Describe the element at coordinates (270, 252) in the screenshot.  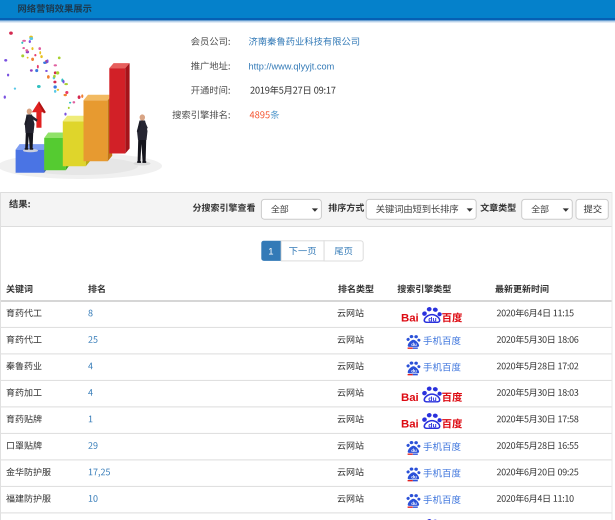
I see `svg-text: 1` at that location.